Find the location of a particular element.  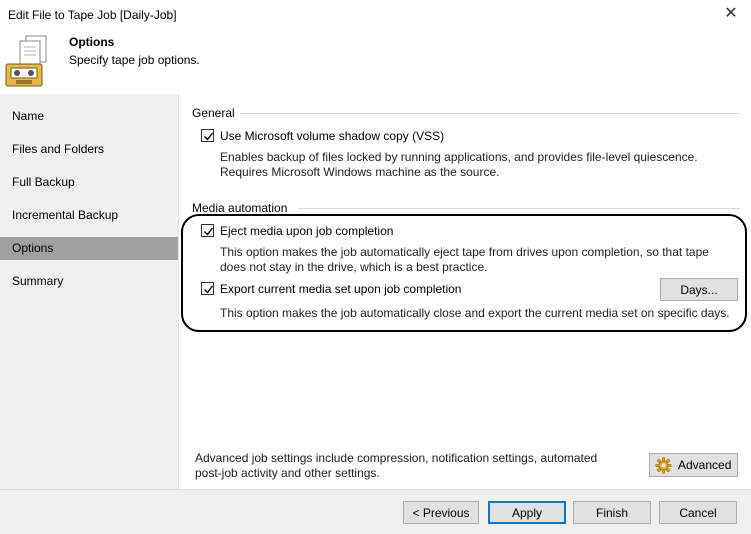

cancel-button: Cancel is located at coordinates (698, 512).